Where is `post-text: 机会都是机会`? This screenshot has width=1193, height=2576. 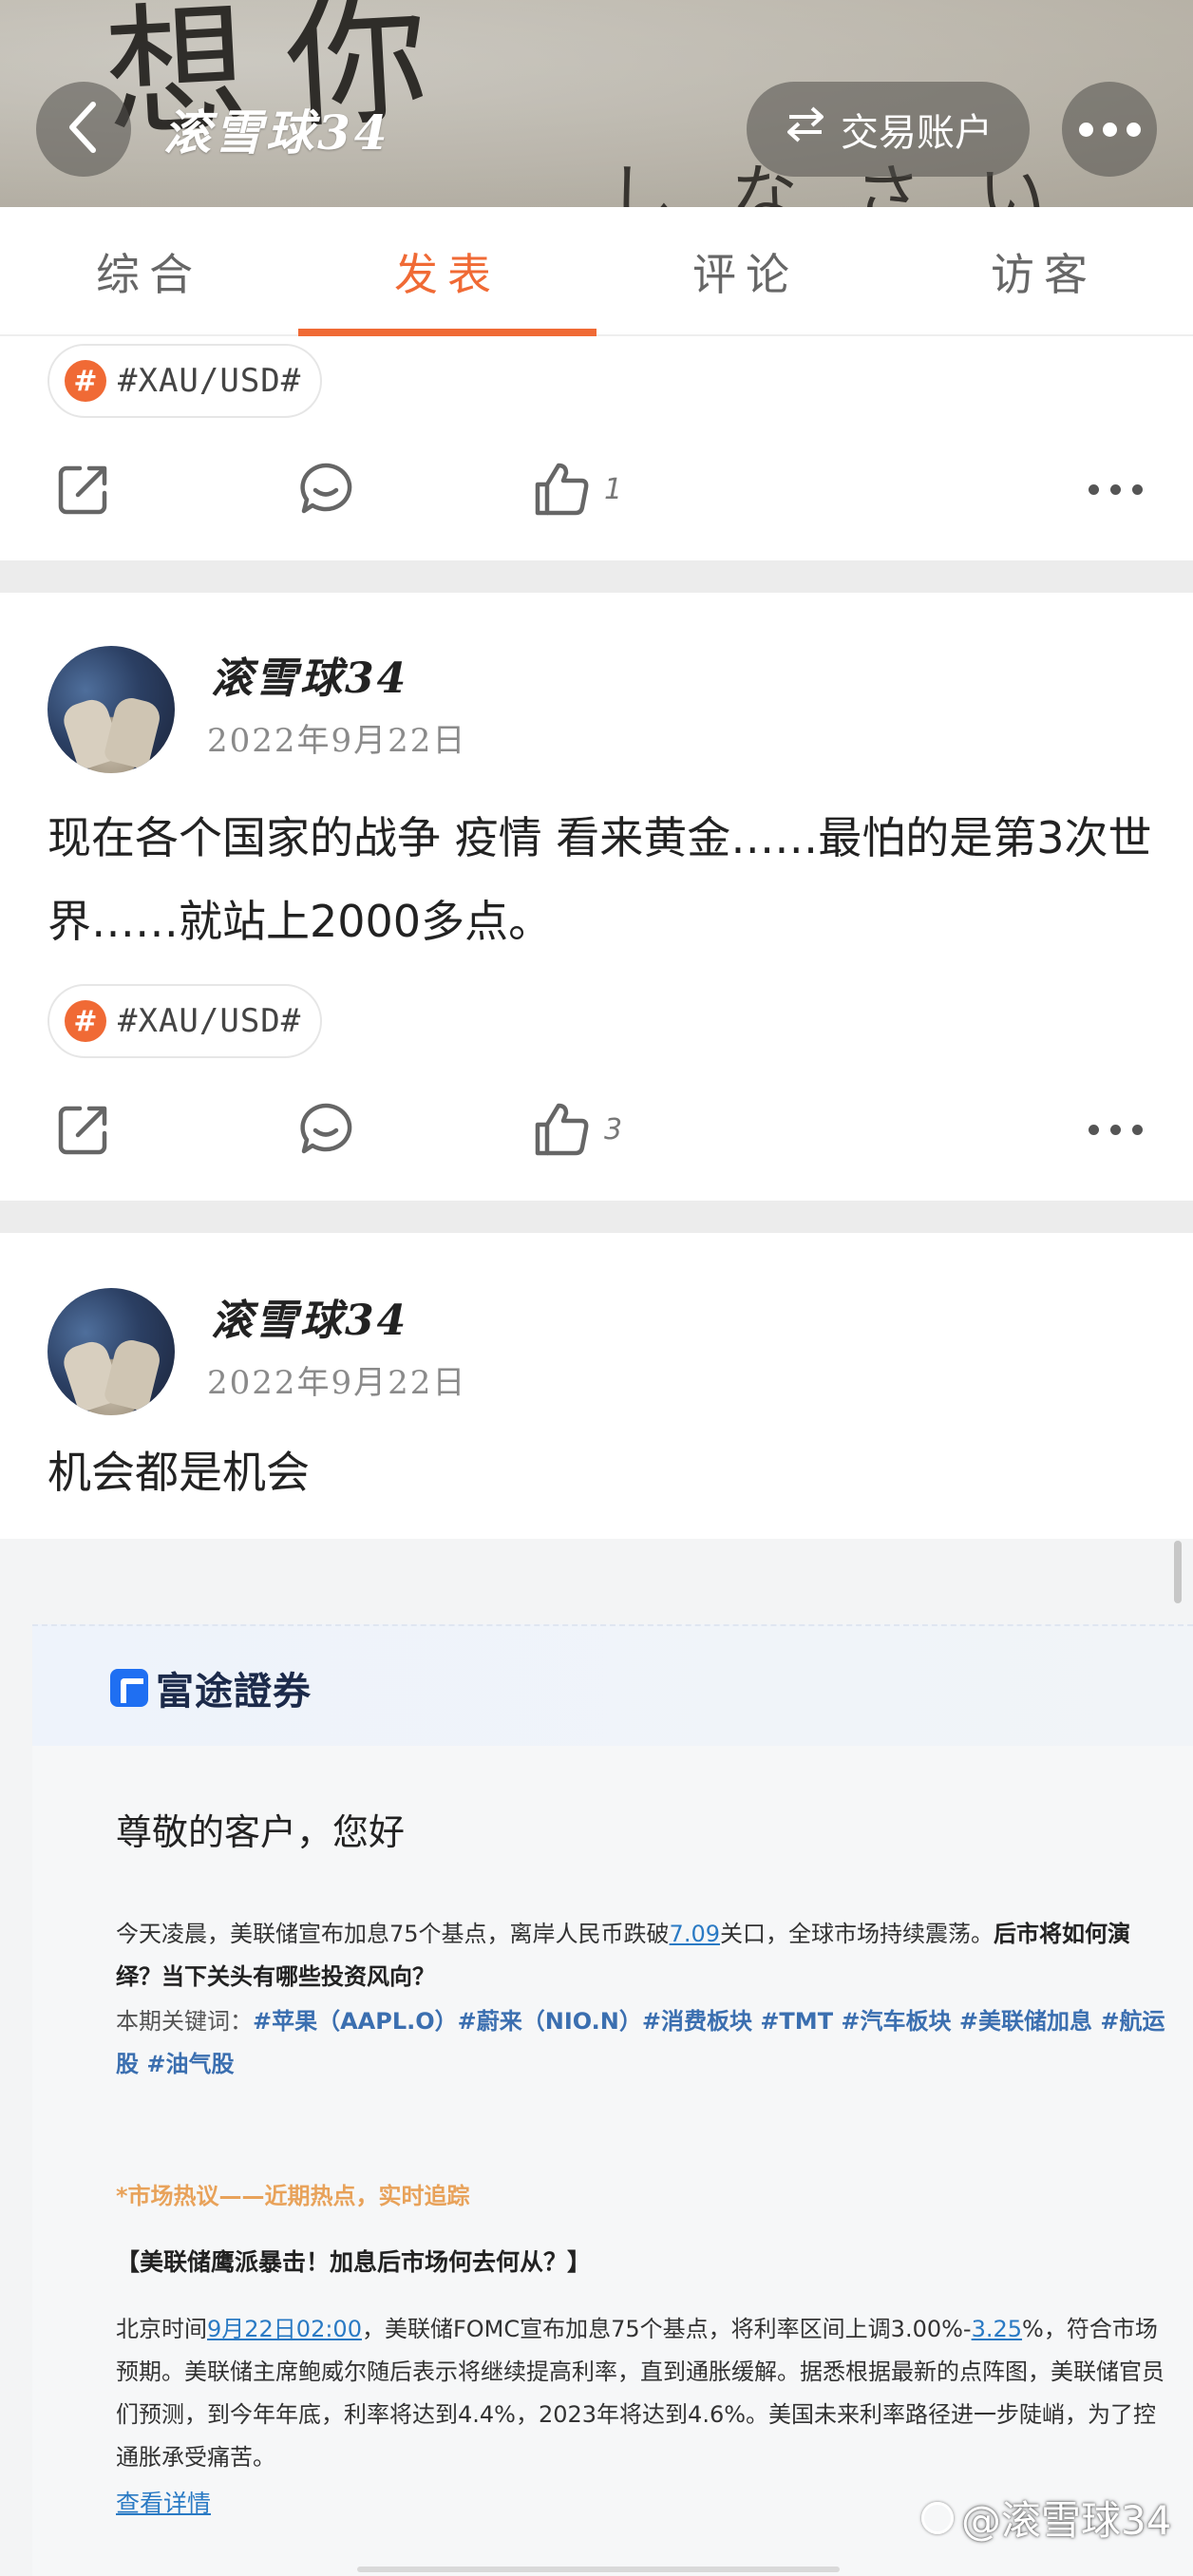
post-text: 机会都是机会 is located at coordinates (603, 1472).